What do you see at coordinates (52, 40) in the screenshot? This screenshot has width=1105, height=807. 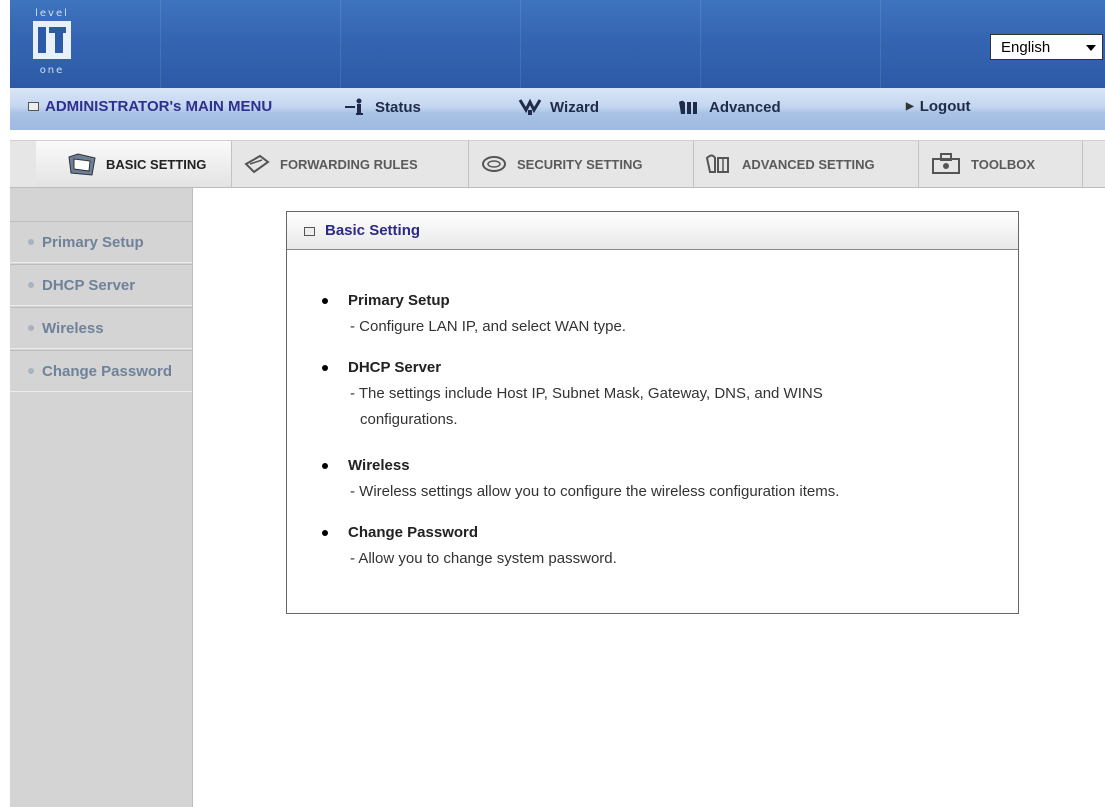 I see `logo-mark-icon` at bounding box center [52, 40].